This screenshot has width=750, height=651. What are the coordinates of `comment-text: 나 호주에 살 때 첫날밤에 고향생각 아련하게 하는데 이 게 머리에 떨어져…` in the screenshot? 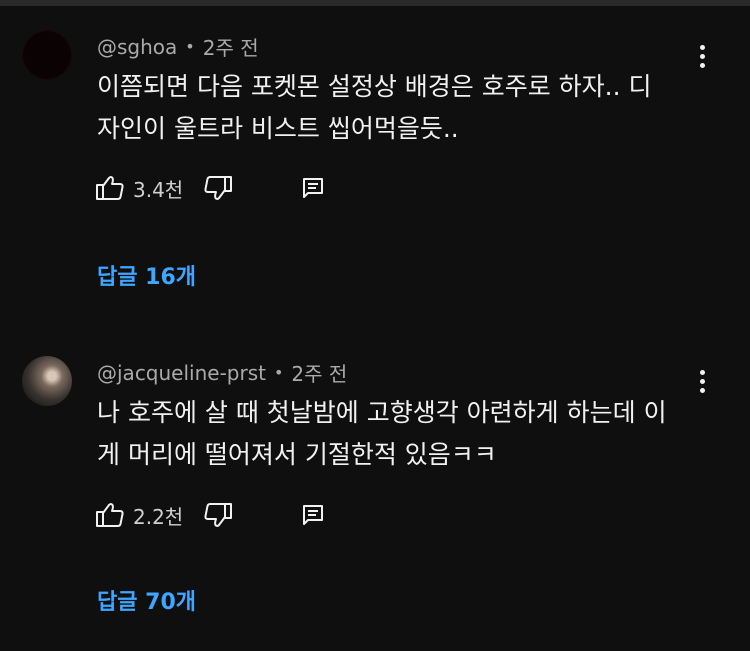 It's located at (397, 434).